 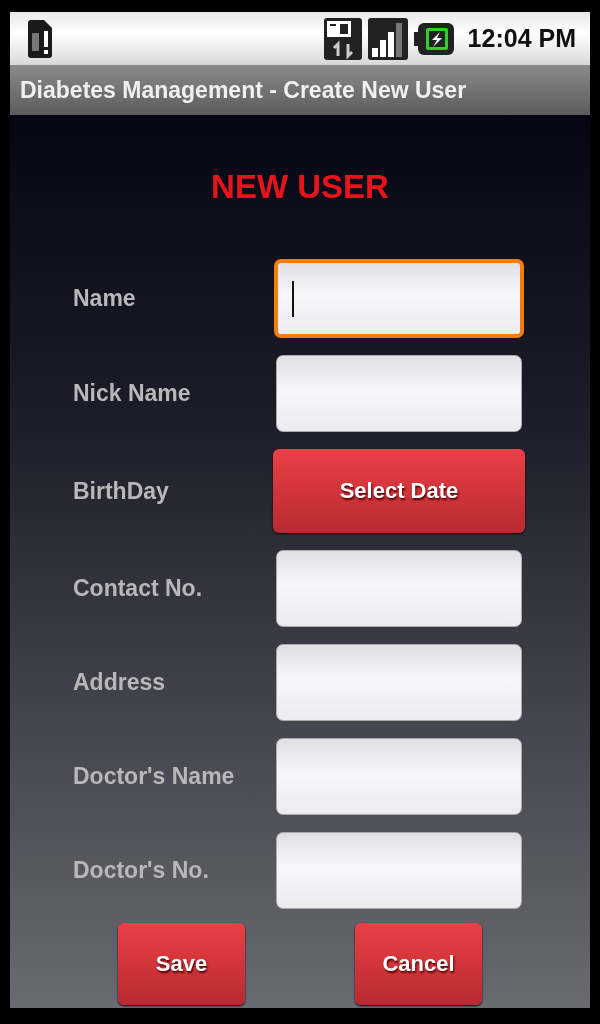 I want to click on window-title: Diabetes Management - Create New User, so click(x=243, y=90).